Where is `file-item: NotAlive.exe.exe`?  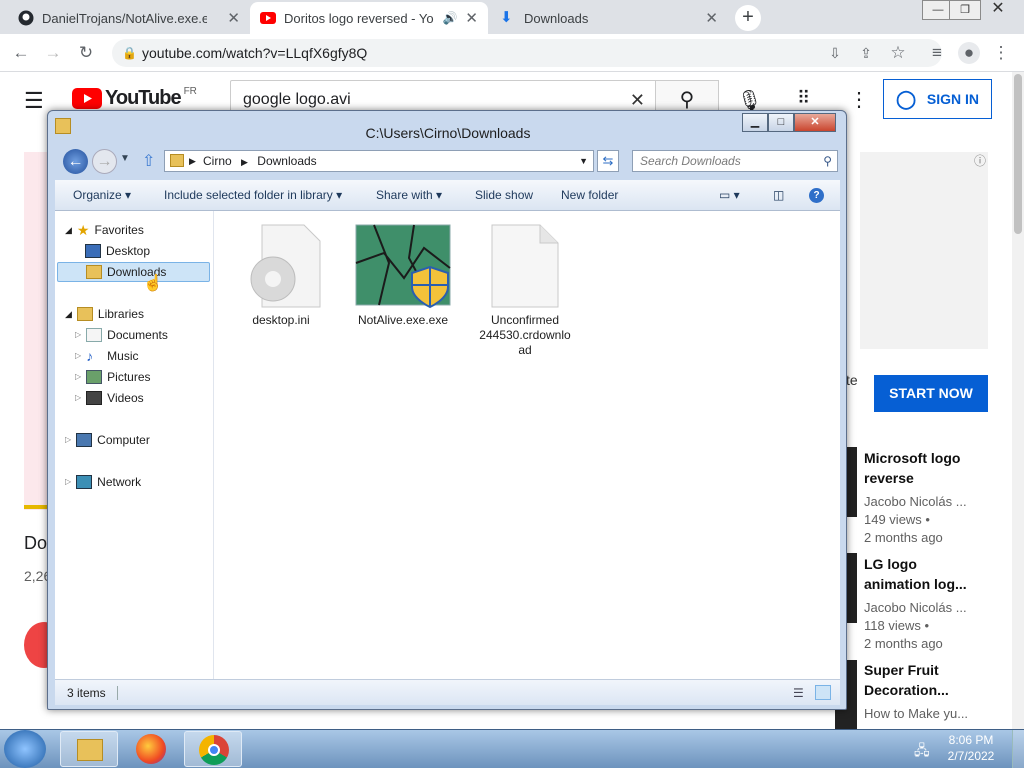 file-item: NotAlive.exe.exe is located at coordinates (403, 275).